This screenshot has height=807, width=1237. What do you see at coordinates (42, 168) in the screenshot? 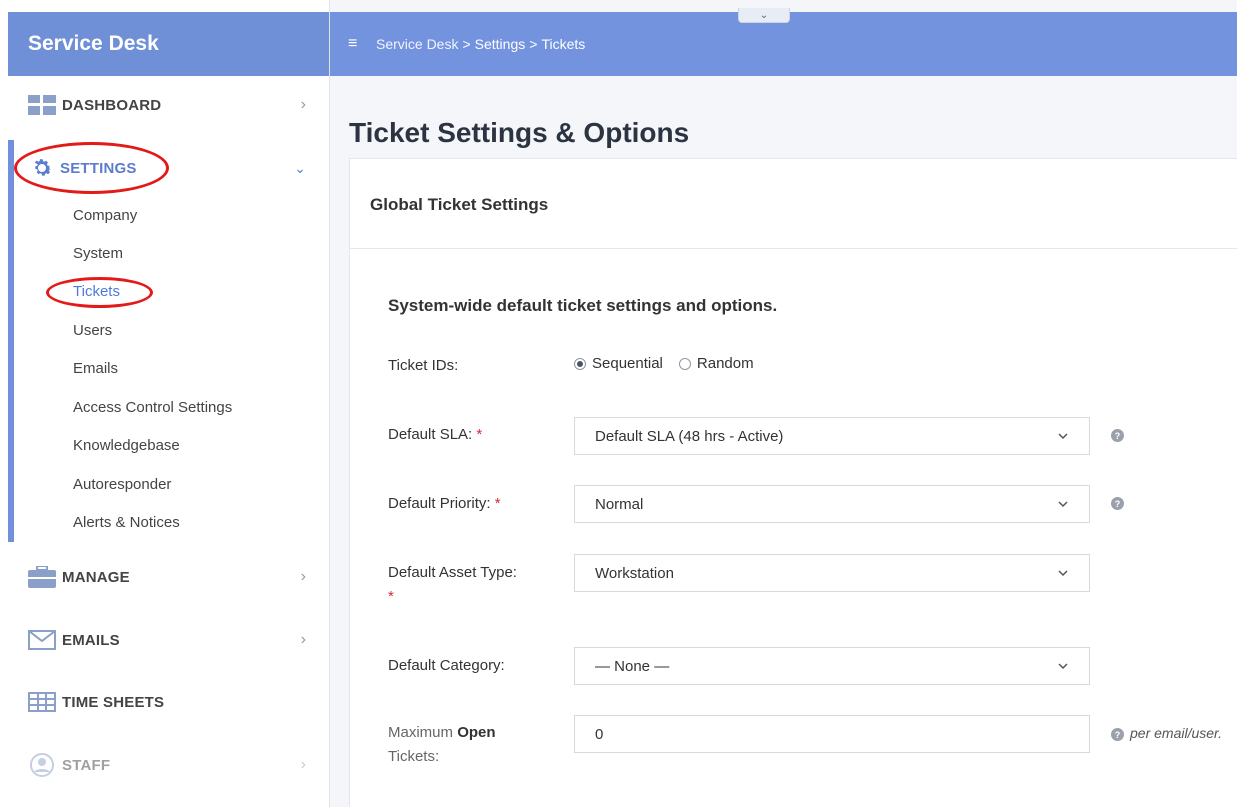
I see `gear-icon` at bounding box center [42, 168].